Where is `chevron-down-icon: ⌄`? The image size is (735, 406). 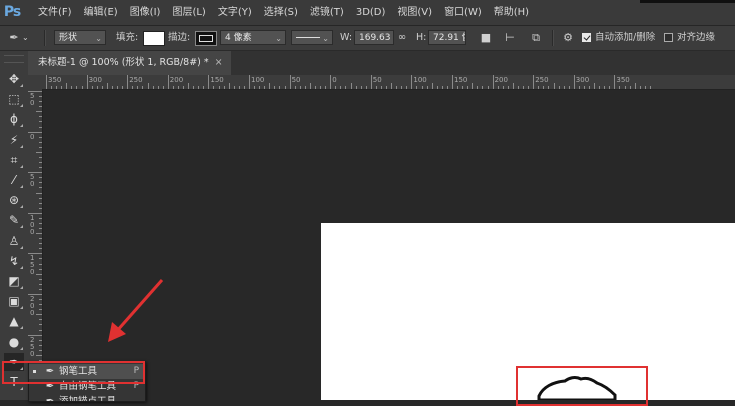 chevron-down-icon: ⌄ is located at coordinates (25, 38).